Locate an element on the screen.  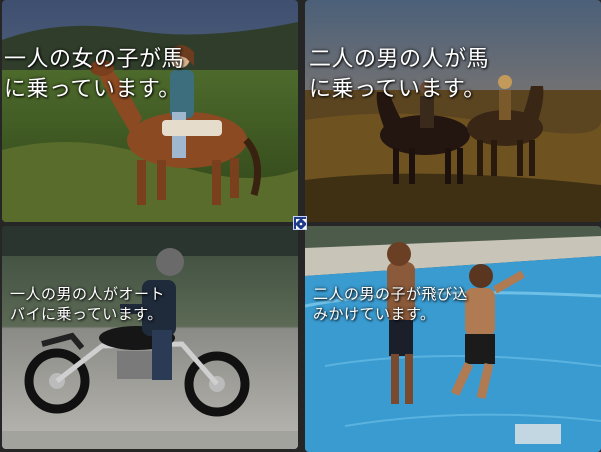
expand-arrows-icon is located at coordinates (301, 224).